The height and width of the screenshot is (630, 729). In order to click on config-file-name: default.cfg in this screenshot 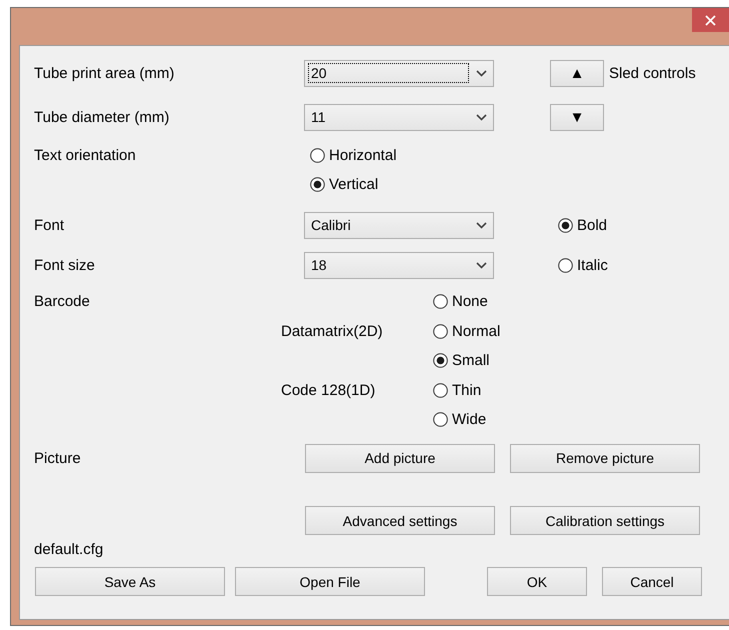, I will do `click(69, 550)`.